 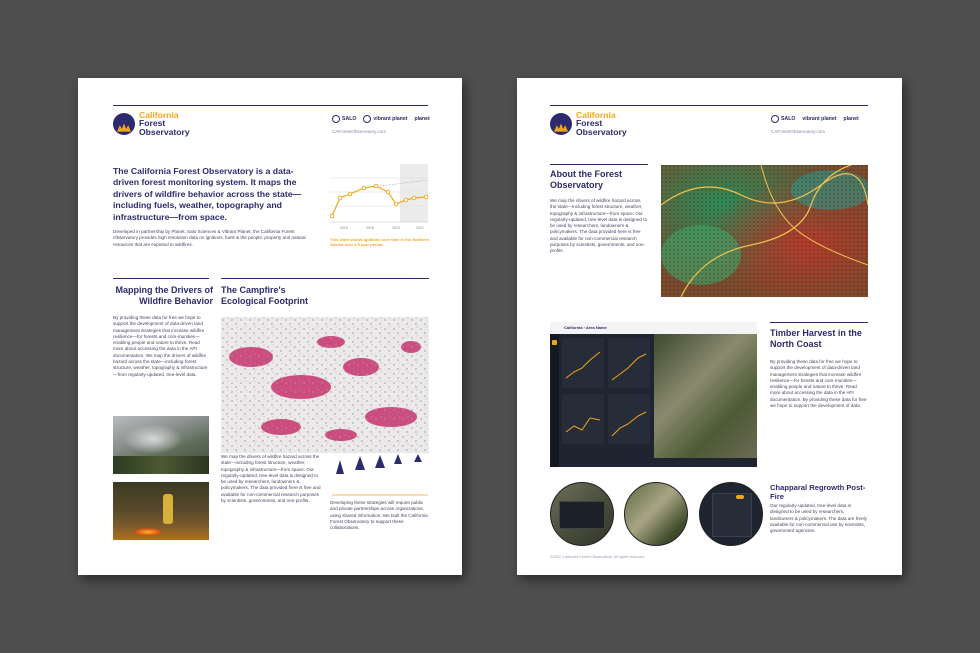 I want to click on salo-icon, so click(x=336, y=119).